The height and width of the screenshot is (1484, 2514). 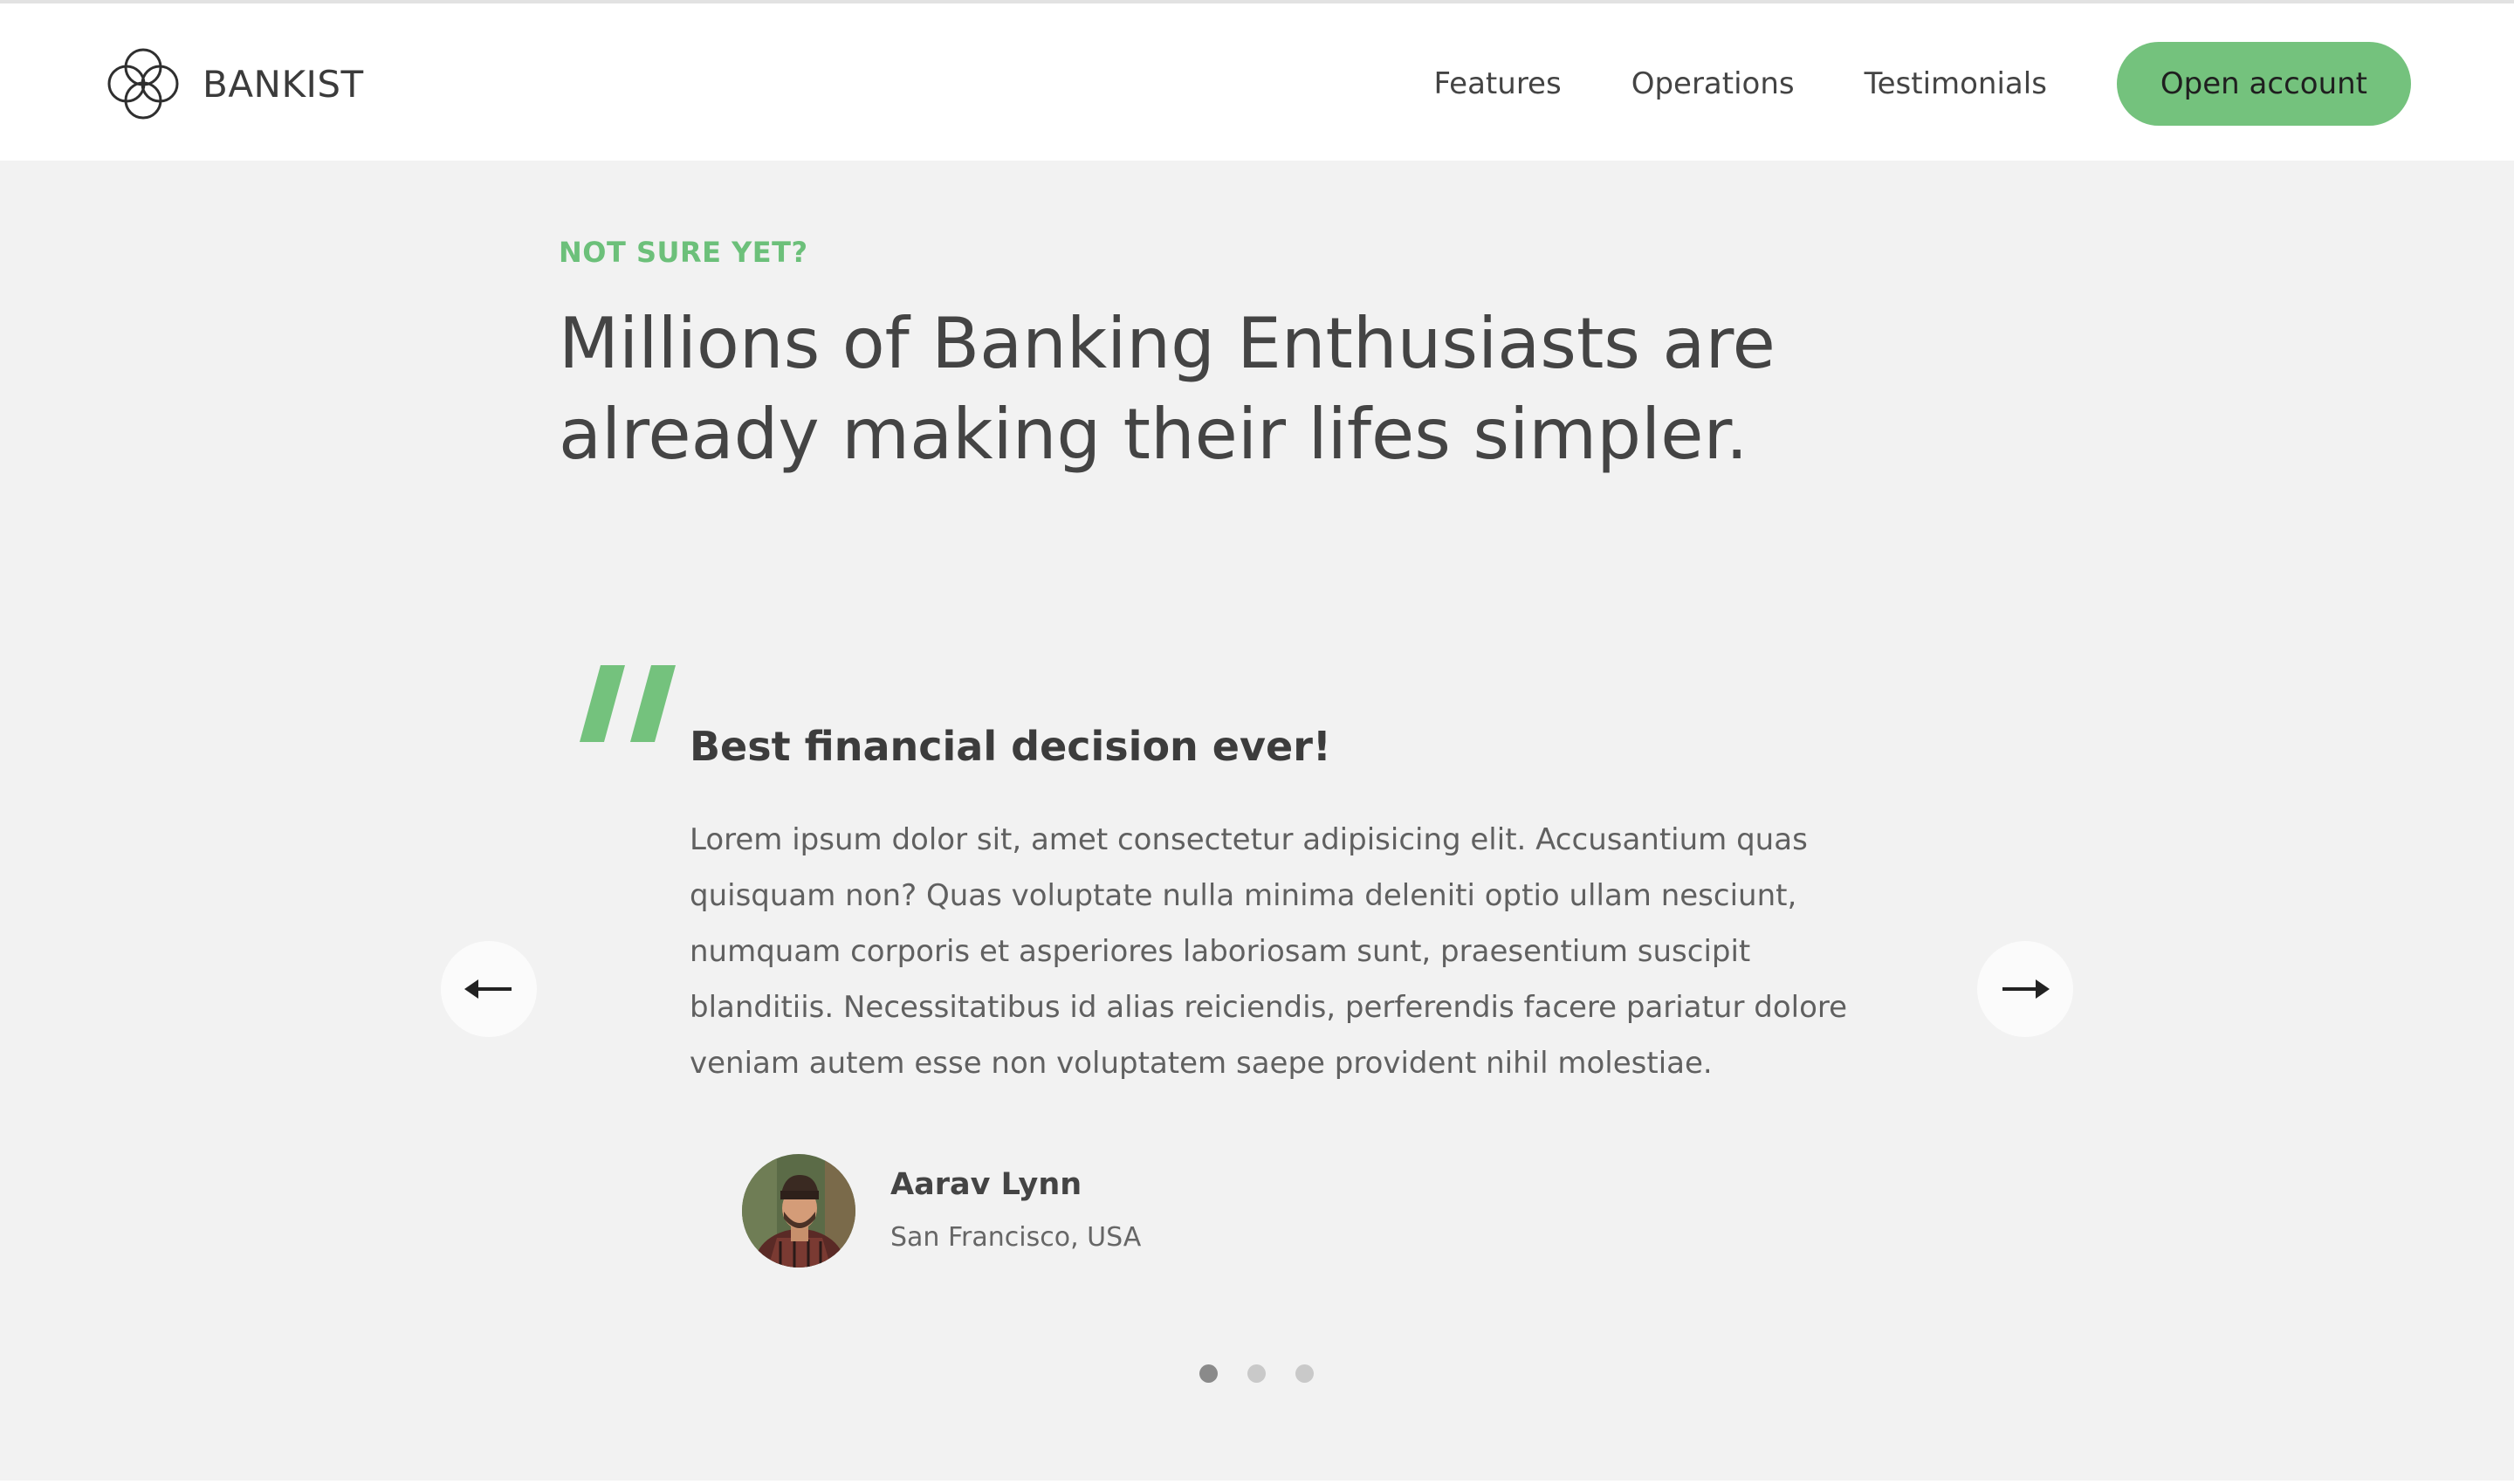 I want to click on quote-mark-icon, so click(x=628, y=703).